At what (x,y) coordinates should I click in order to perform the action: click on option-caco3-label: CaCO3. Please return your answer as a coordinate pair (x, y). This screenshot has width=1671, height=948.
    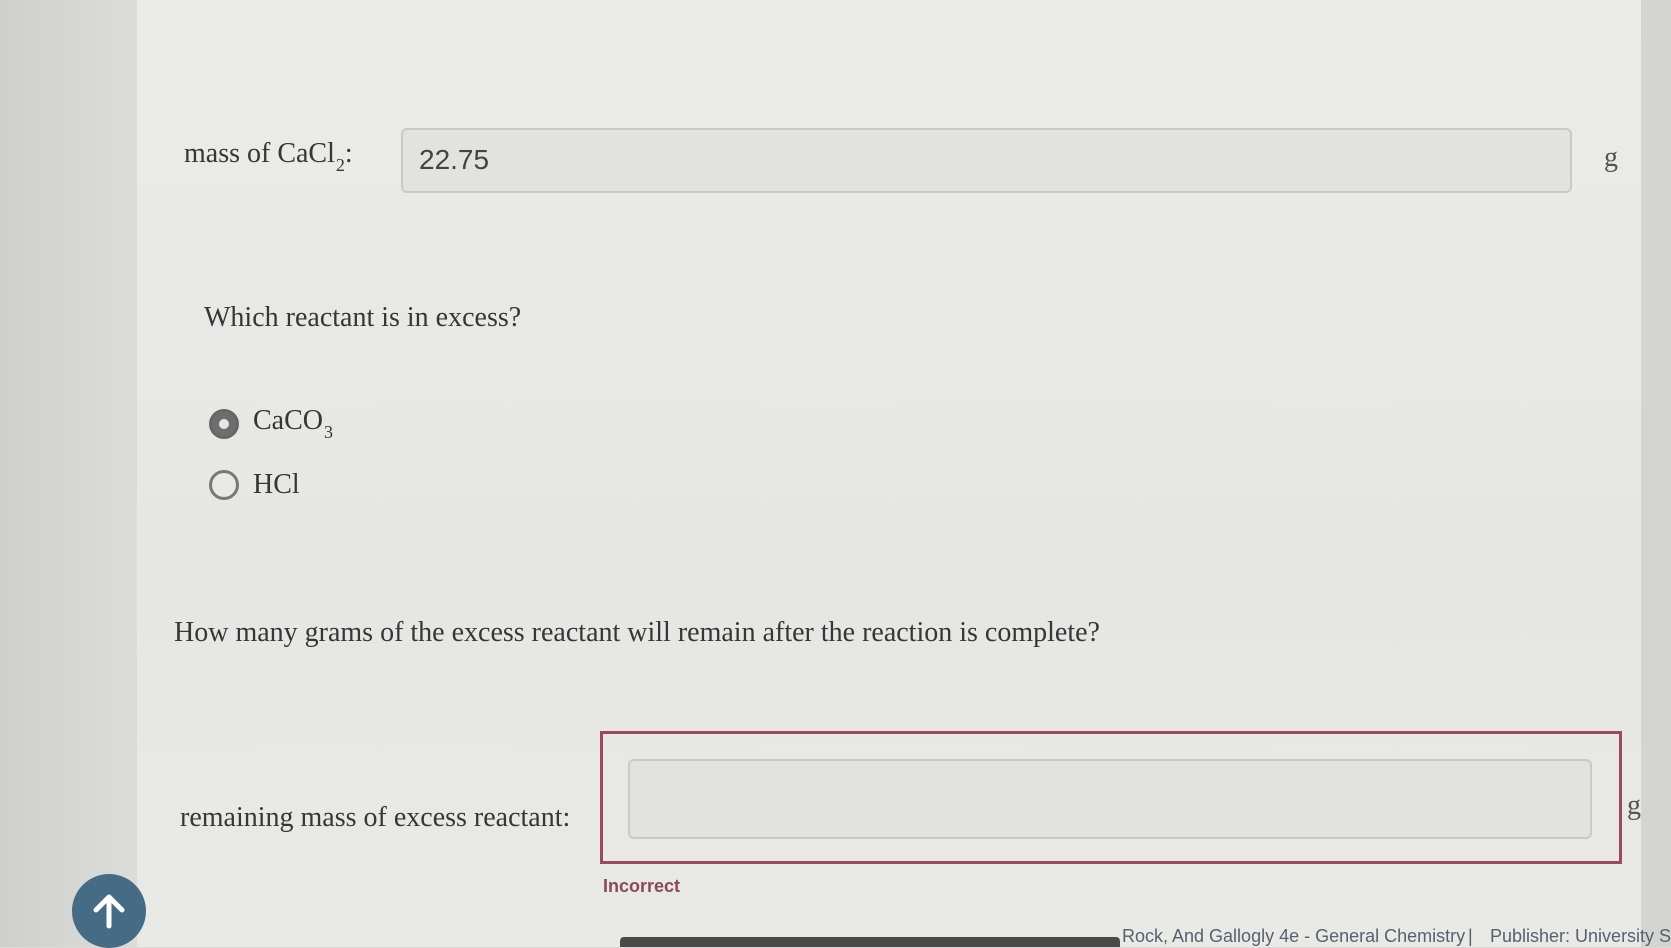
    Looking at the image, I should click on (293, 424).